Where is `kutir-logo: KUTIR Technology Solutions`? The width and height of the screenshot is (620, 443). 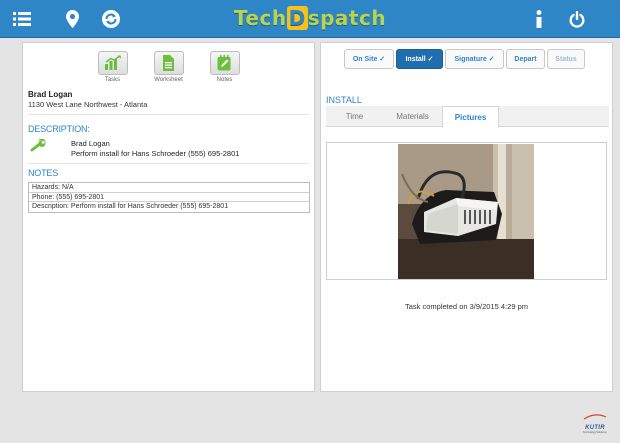 kutir-logo: KUTIR Technology Solutions is located at coordinates (595, 420).